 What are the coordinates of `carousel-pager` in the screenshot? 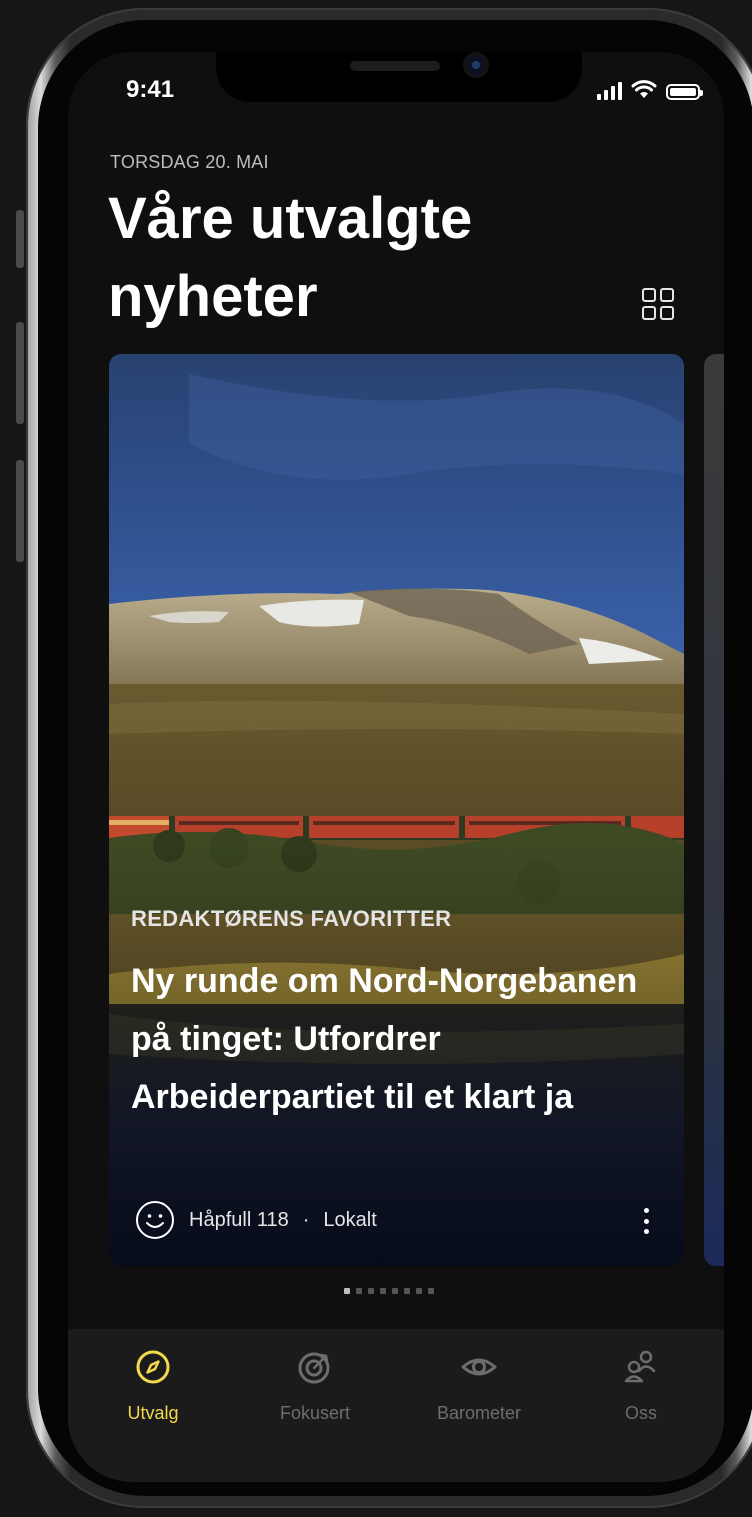 It's located at (389, 1291).